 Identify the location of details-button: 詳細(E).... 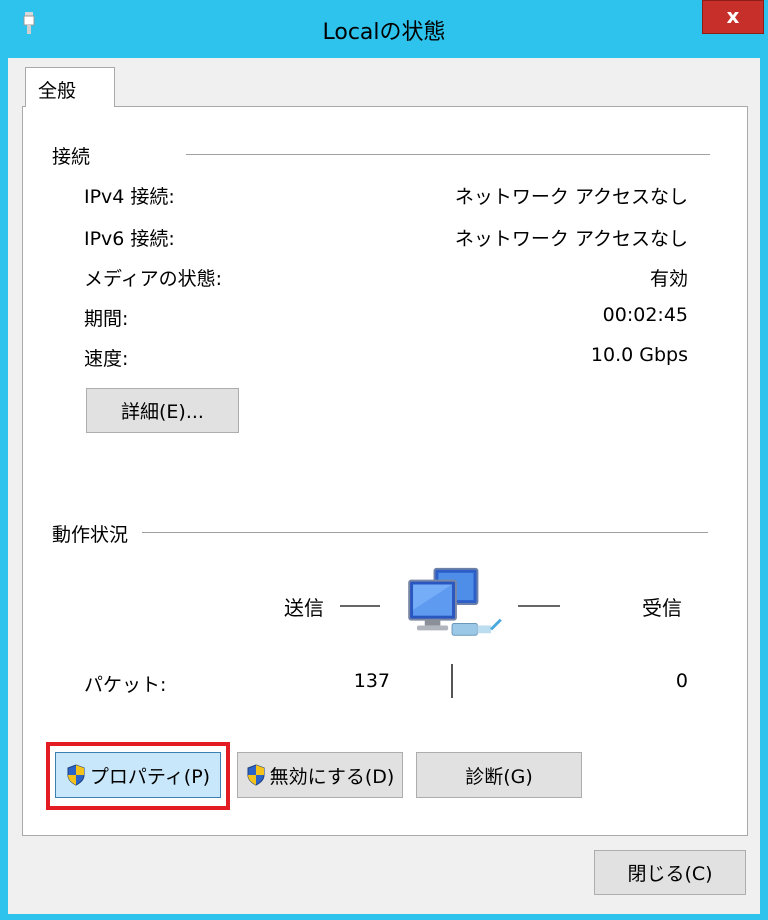
(162, 410).